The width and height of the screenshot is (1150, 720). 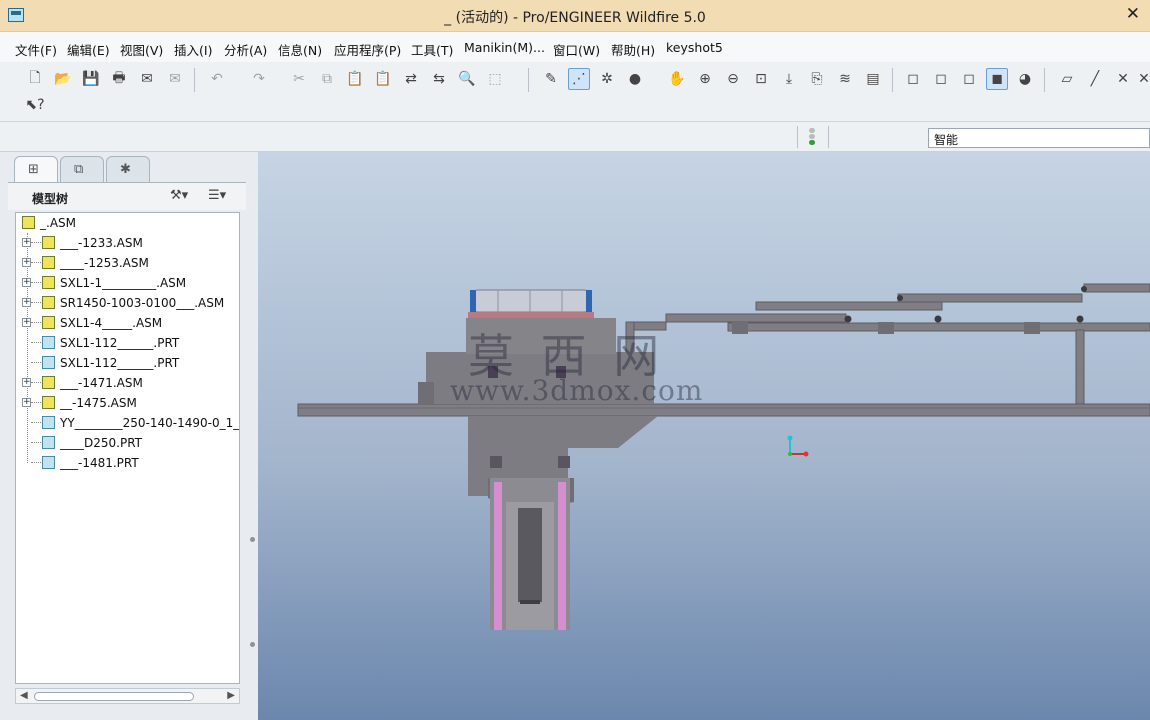 I want to click on menu-info: 信息(N), so click(x=300, y=49).